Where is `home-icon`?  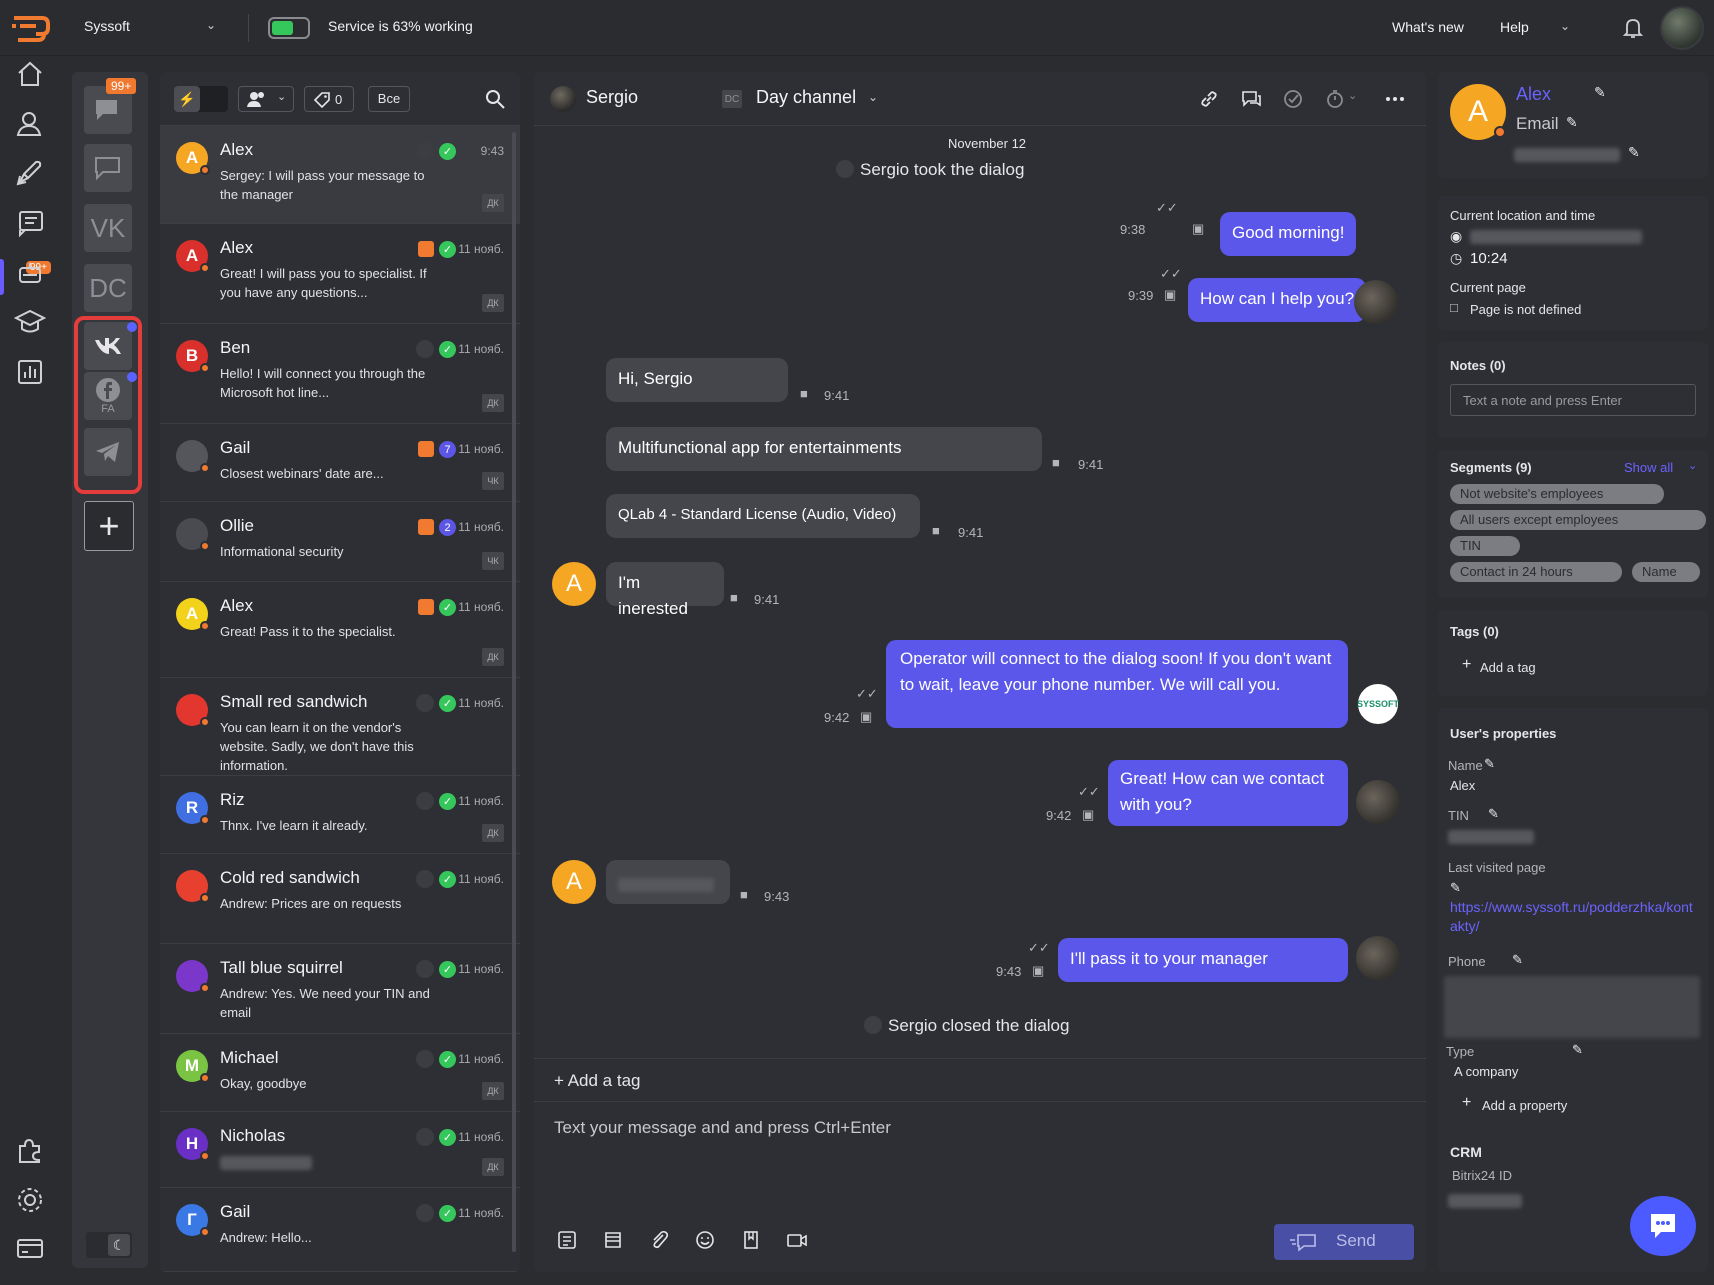 home-icon is located at coordinates (30, 74).